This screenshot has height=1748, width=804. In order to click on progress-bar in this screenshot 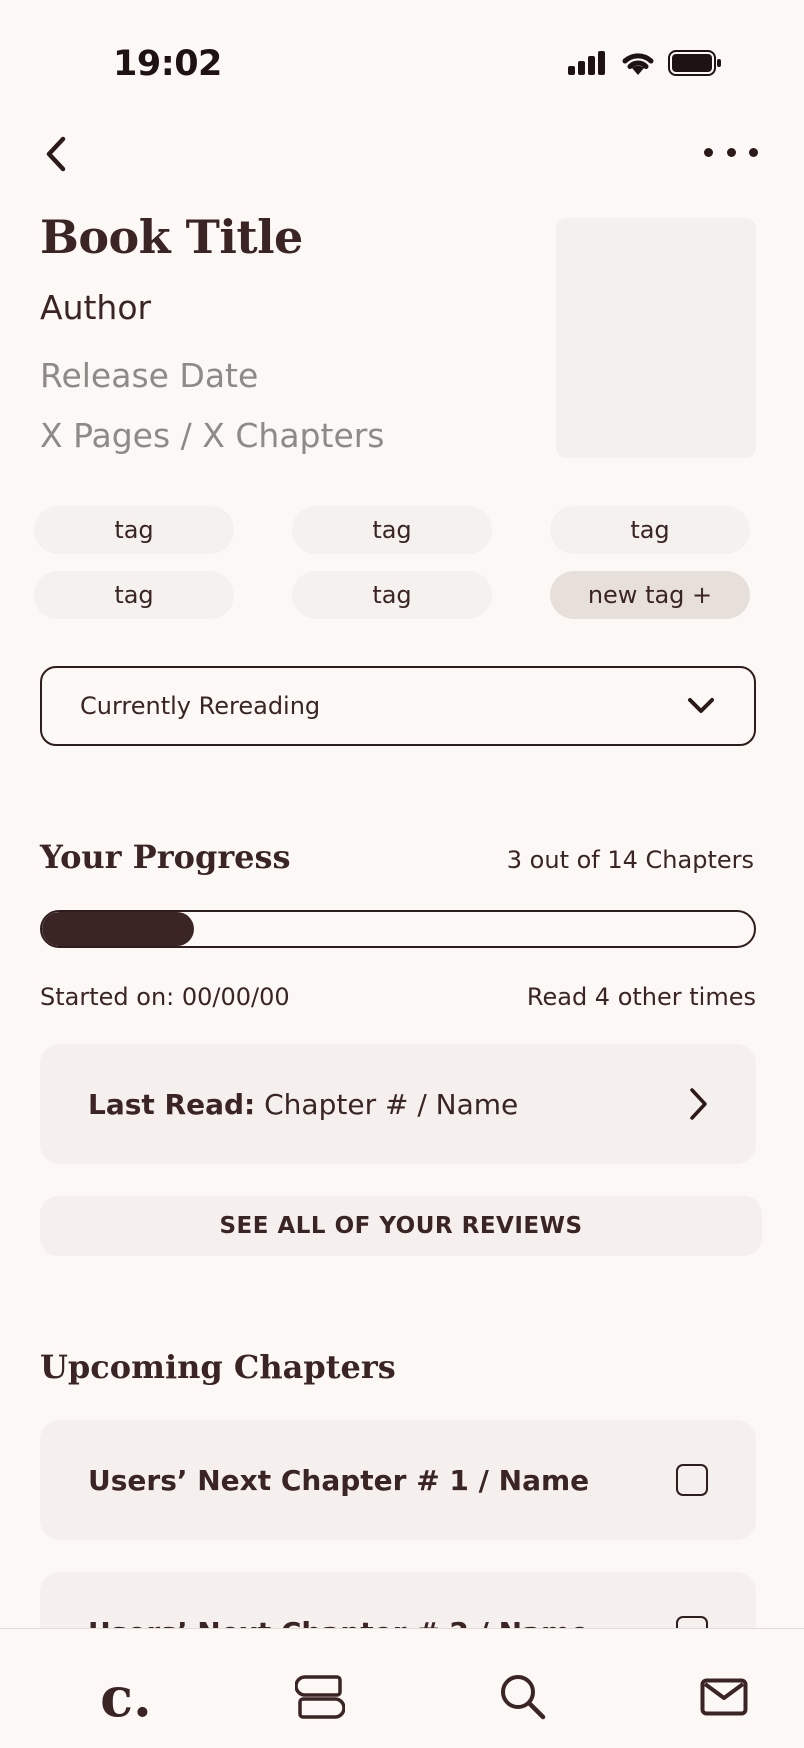, I will do `click(398, 929)`.